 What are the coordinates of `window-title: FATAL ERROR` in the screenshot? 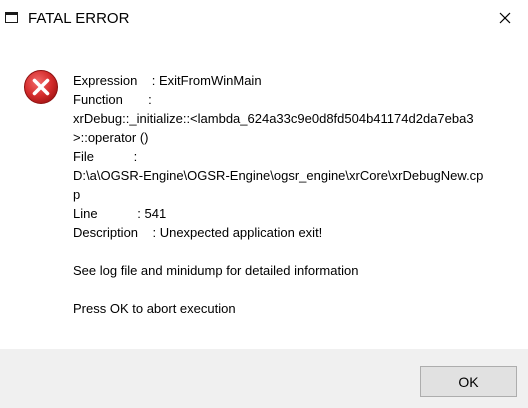 It's located at (79, 18).